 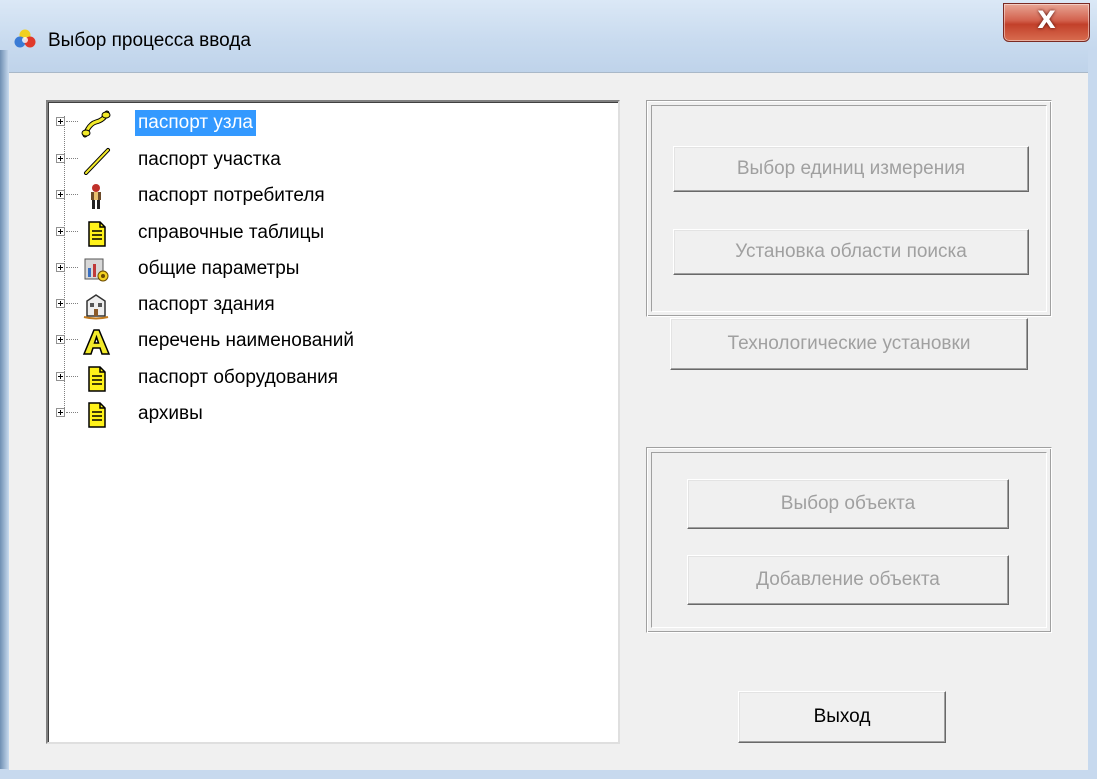 I want to click on close-button: X, so click(x=1046, y=22).